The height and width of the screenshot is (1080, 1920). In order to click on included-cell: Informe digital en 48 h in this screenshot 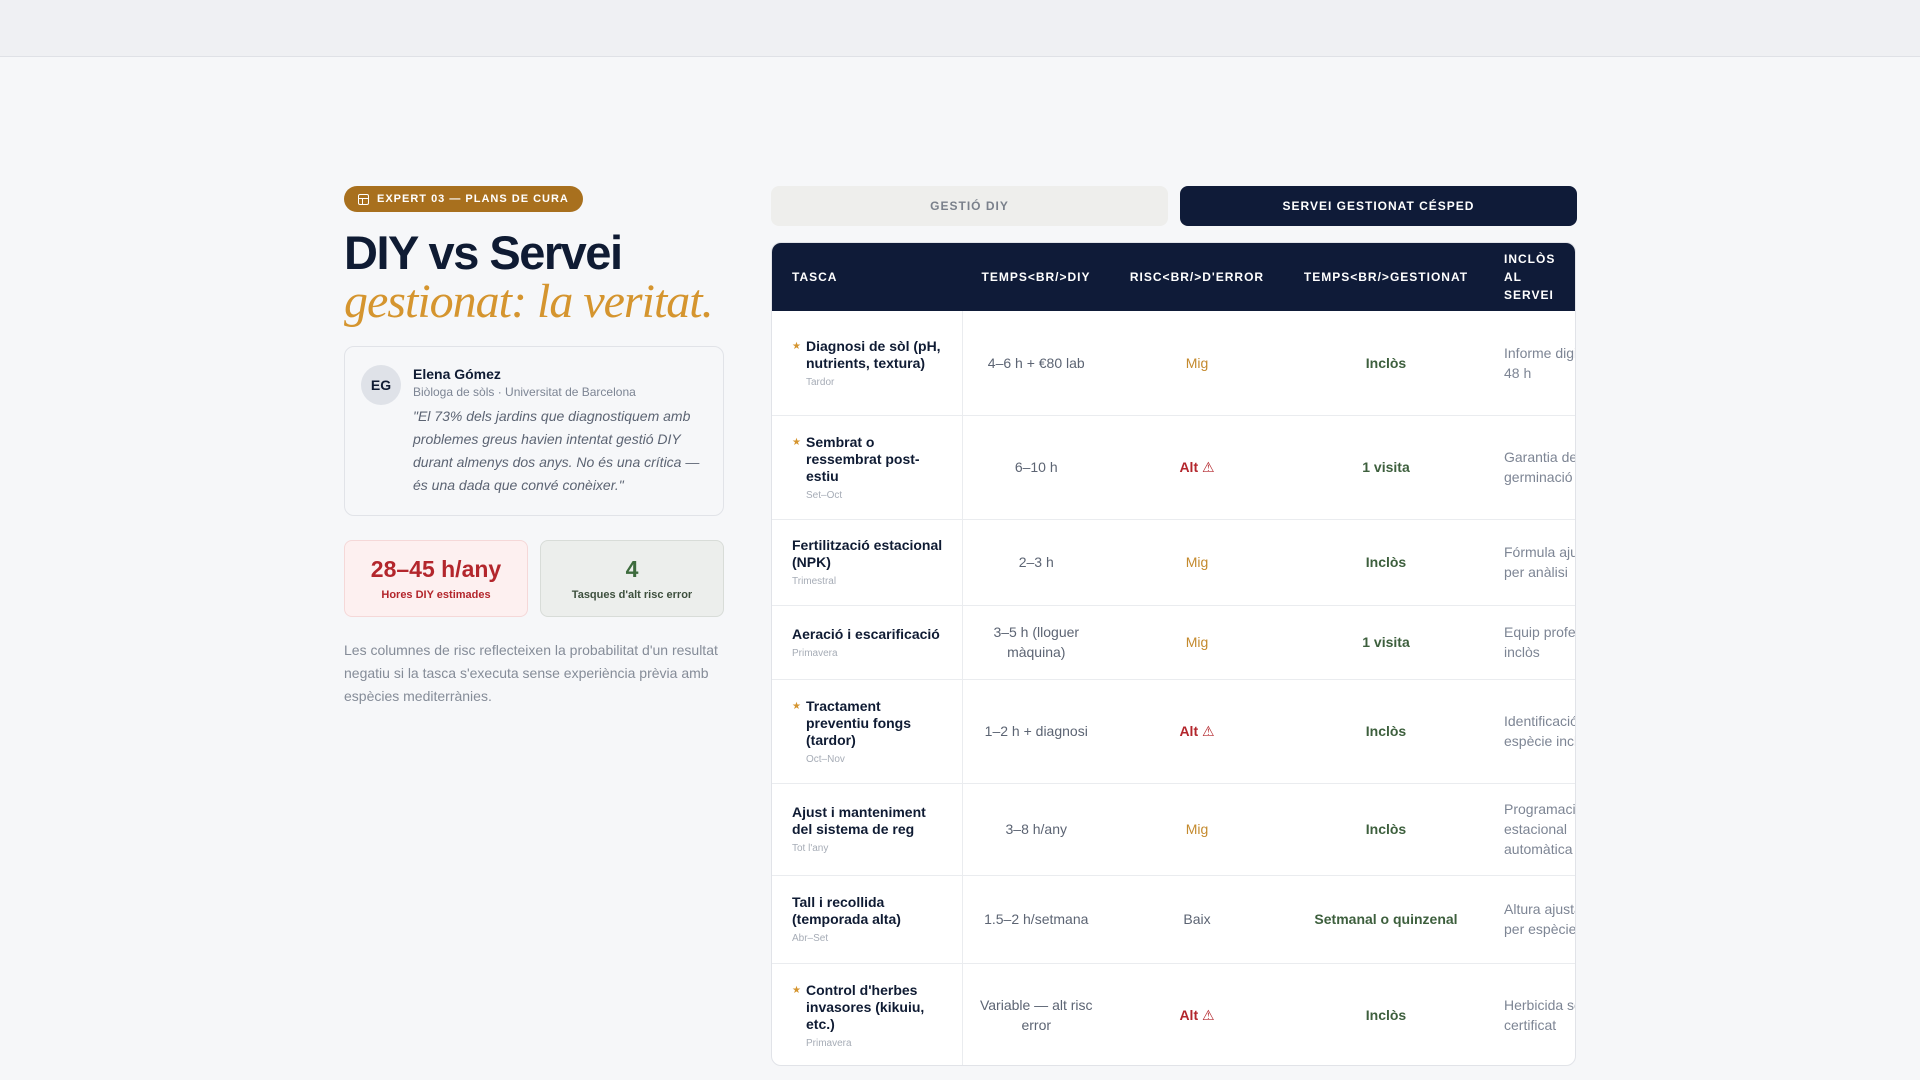, I will do `click(1531, 363)`.